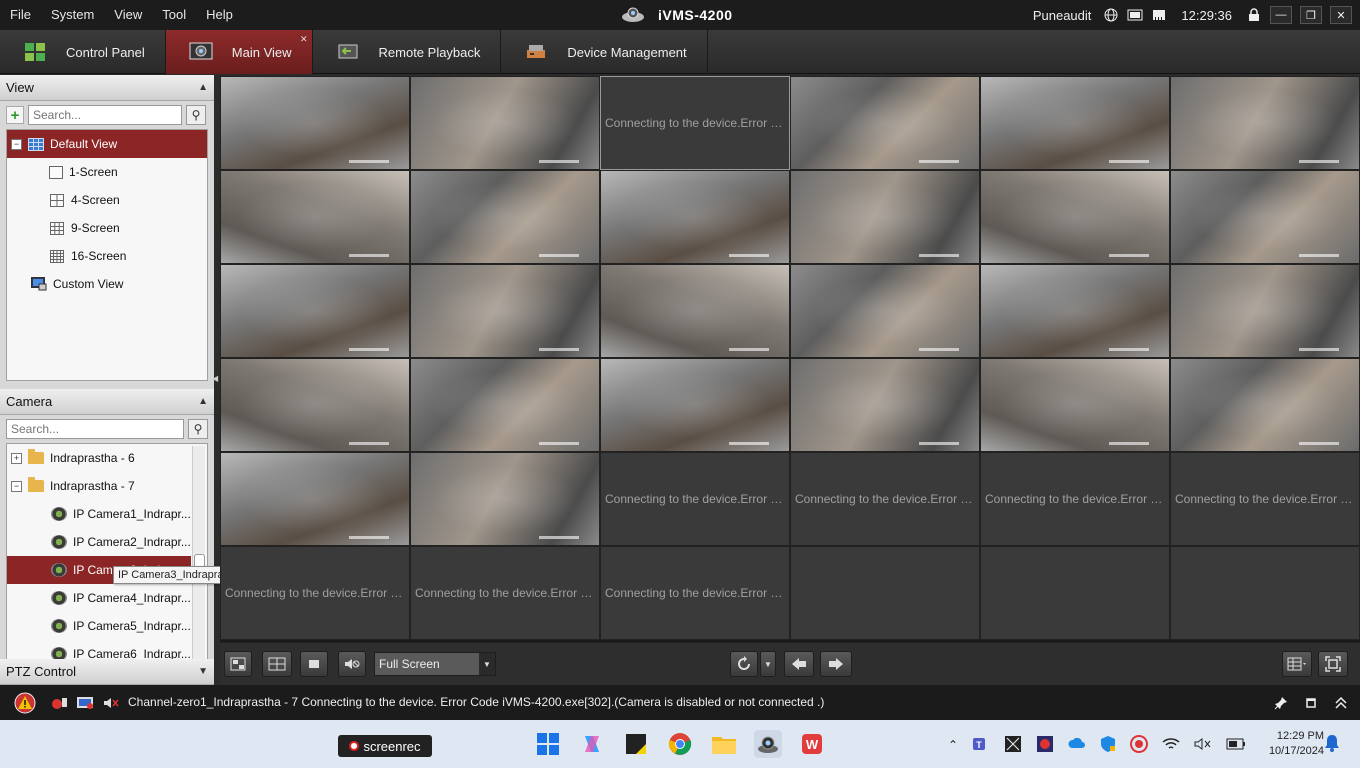  What do you see at coordinates (636, 744) in the screenshot?
I see `sticky-notes-icon` at bounding box center [636, 744].